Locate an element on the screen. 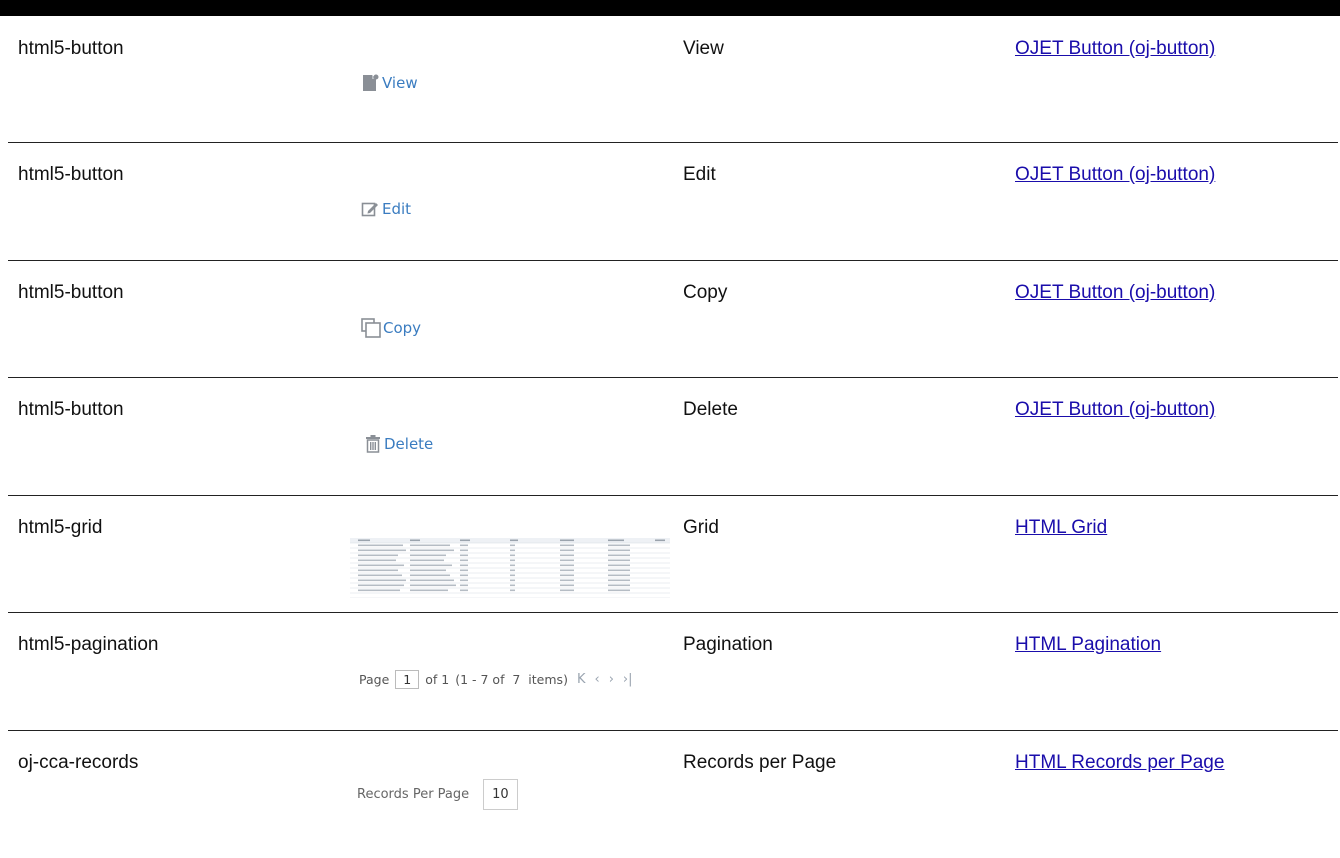  component-label: Copy is located at coordinates (705, 292).